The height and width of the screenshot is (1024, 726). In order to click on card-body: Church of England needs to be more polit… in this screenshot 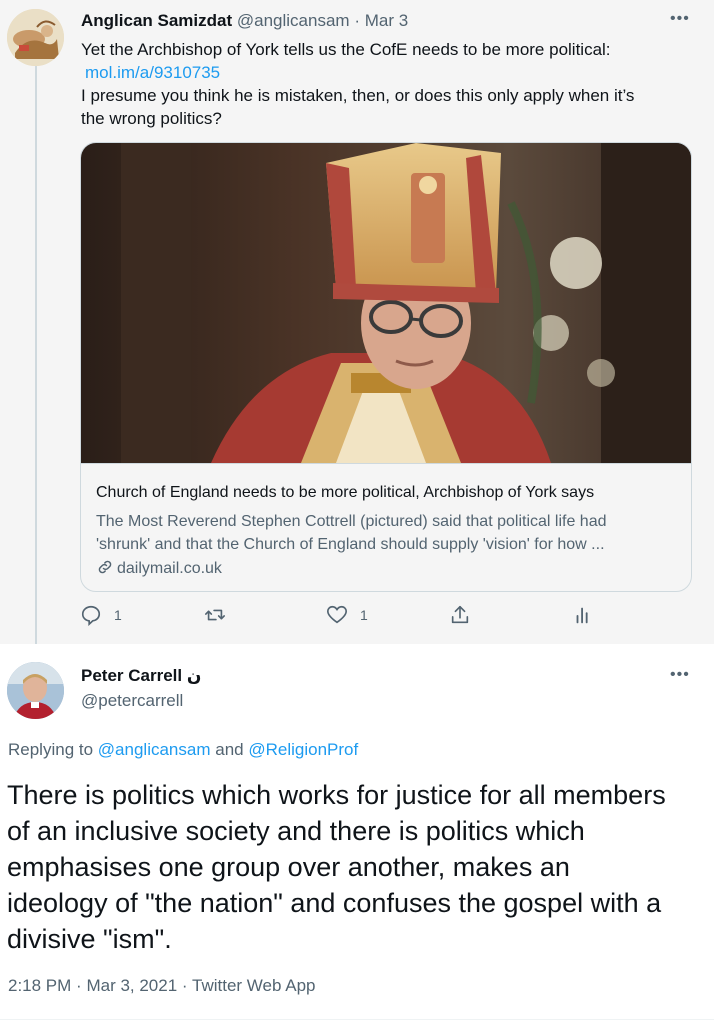, I will do `click(386, 527)`.